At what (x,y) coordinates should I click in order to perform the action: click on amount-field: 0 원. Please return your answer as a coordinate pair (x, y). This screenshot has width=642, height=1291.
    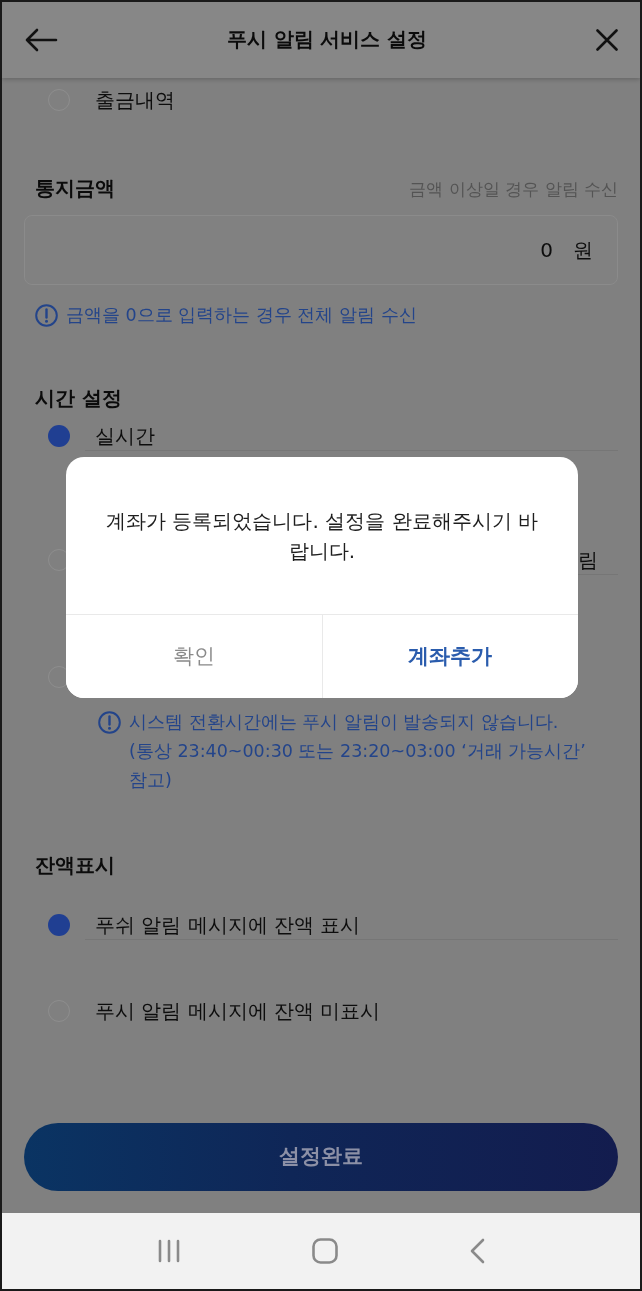
    Looking at the image, I should click on (321, 249).